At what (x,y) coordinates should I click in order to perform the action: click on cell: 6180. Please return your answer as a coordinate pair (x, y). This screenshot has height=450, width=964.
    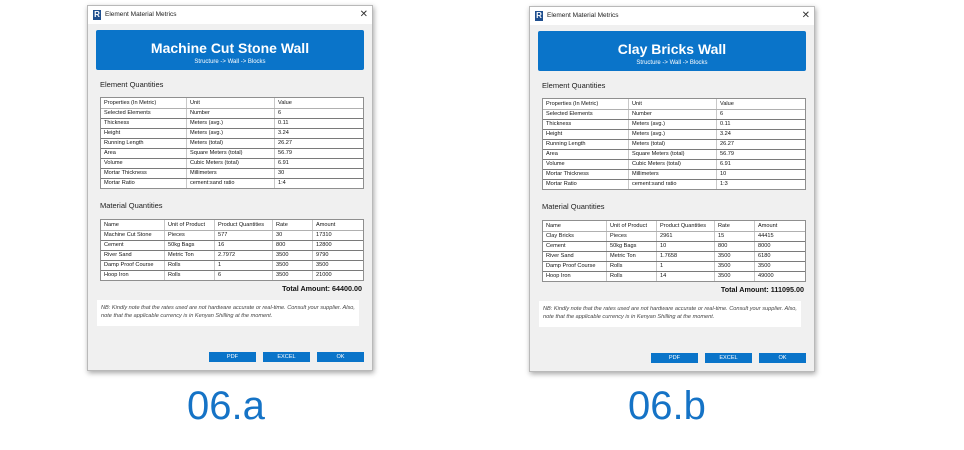
    Looking at the image, I should click on (764, 256).